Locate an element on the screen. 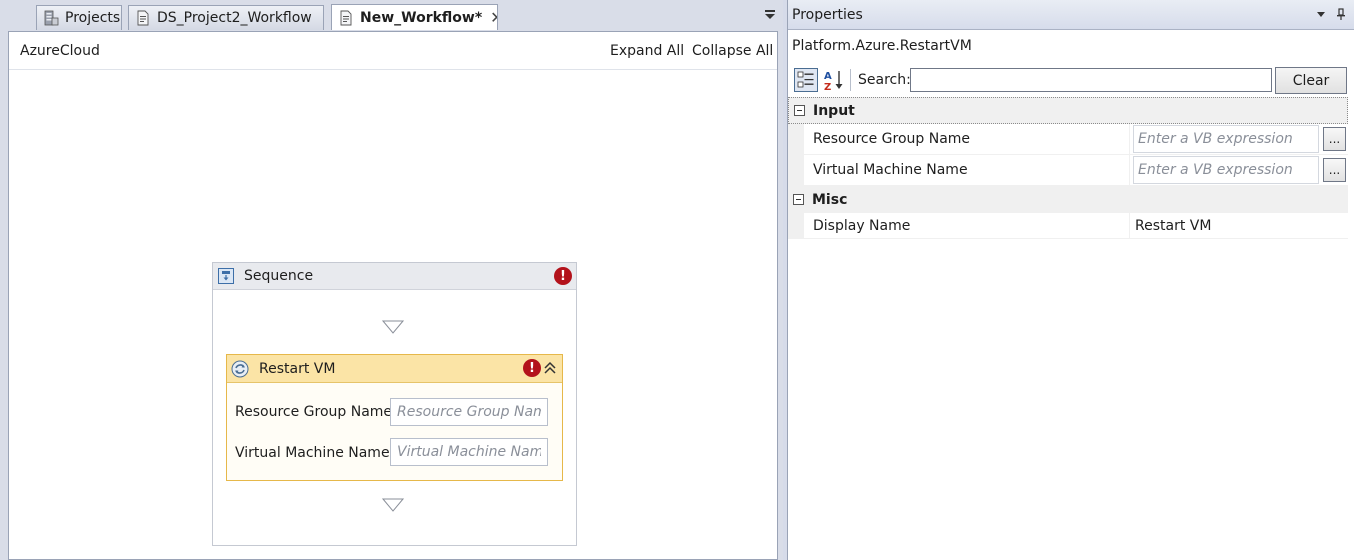  category-input: Input is located at coordinates (1068, 110).